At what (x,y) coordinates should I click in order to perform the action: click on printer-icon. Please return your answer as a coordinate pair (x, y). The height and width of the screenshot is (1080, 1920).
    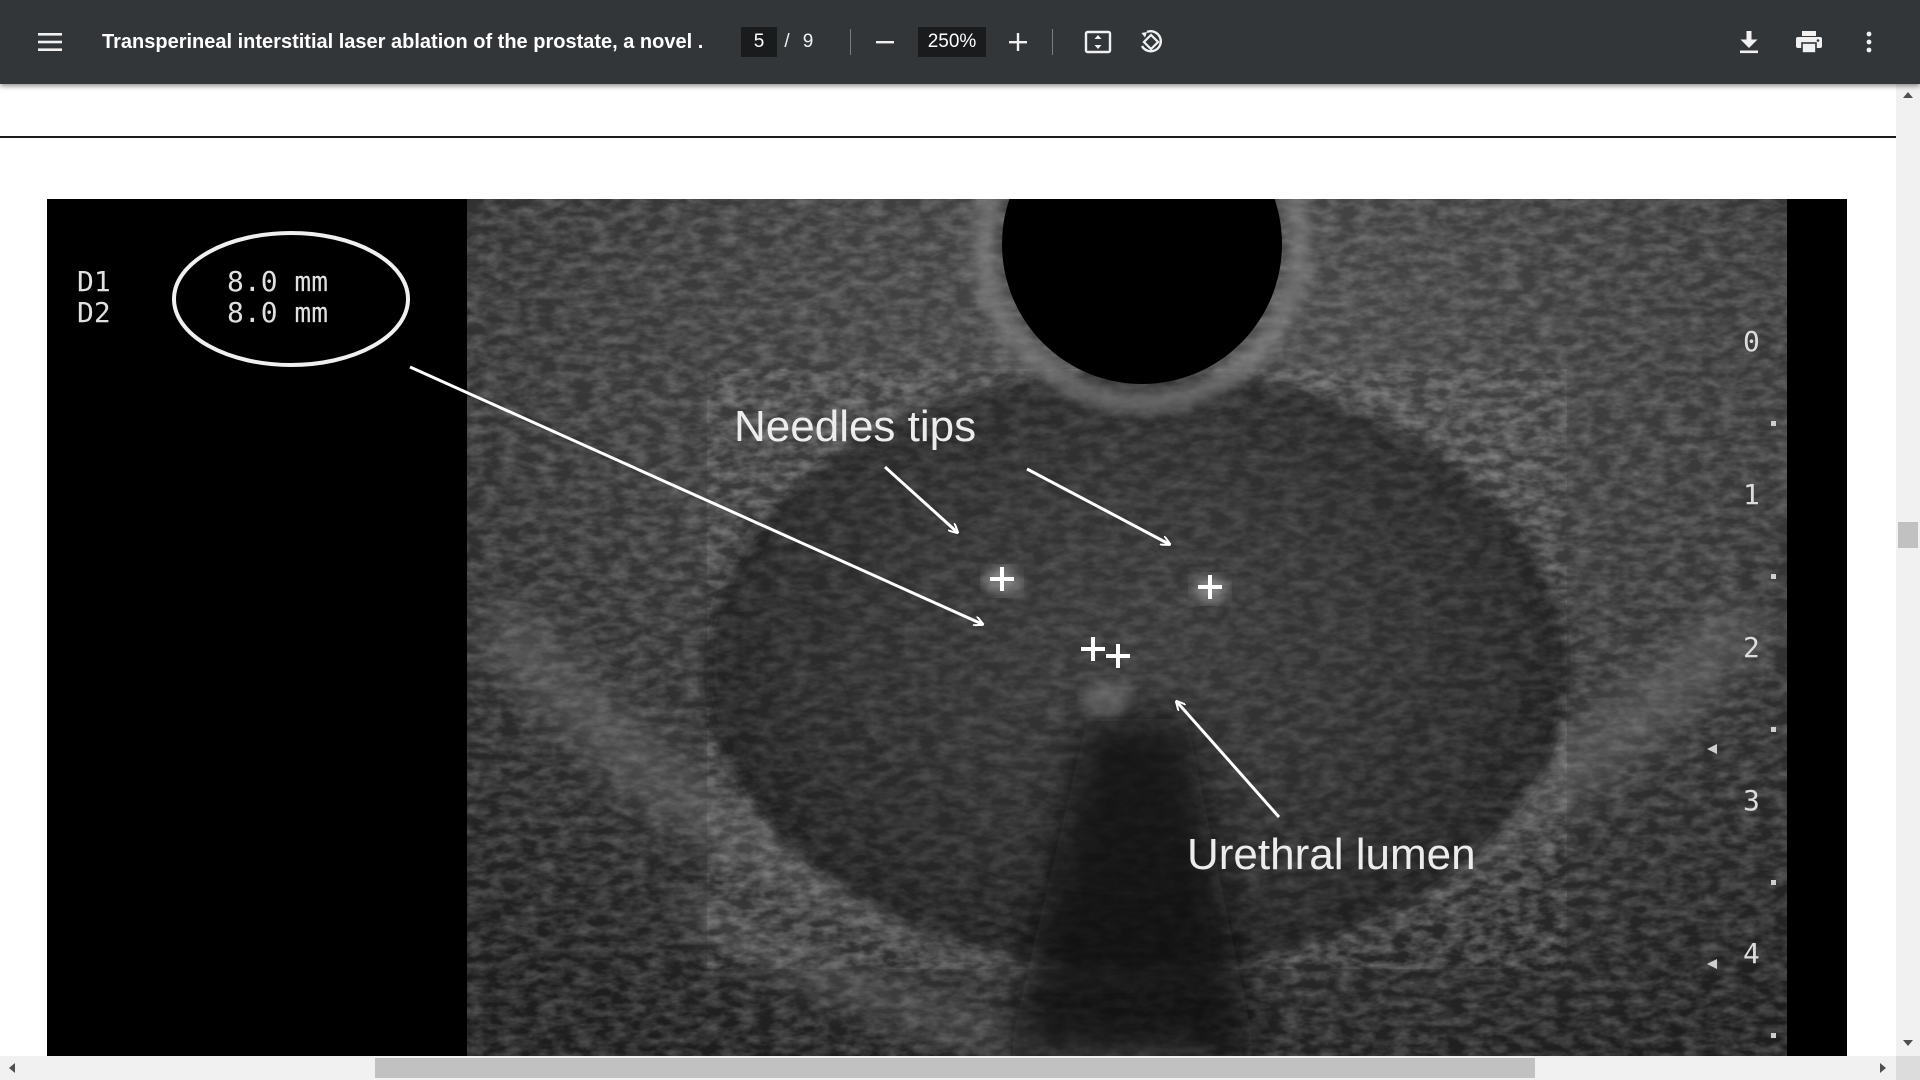
    Looking at the image, I should click on (1809, 42).